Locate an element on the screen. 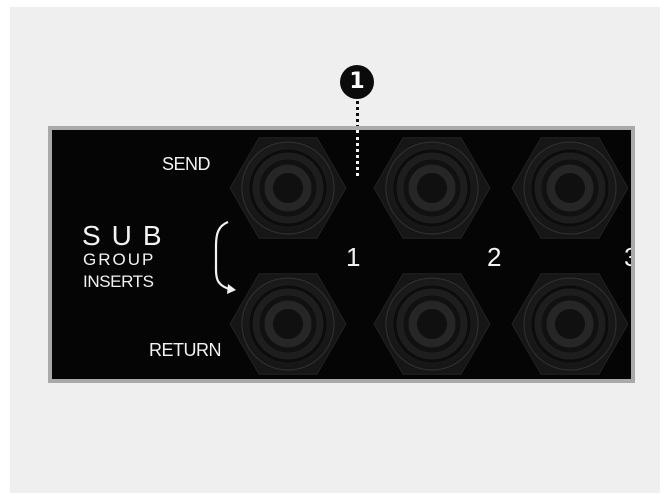 This screenshot has height=495, width=665. channel-2-number: 2 is located at coordinates (494, 257).